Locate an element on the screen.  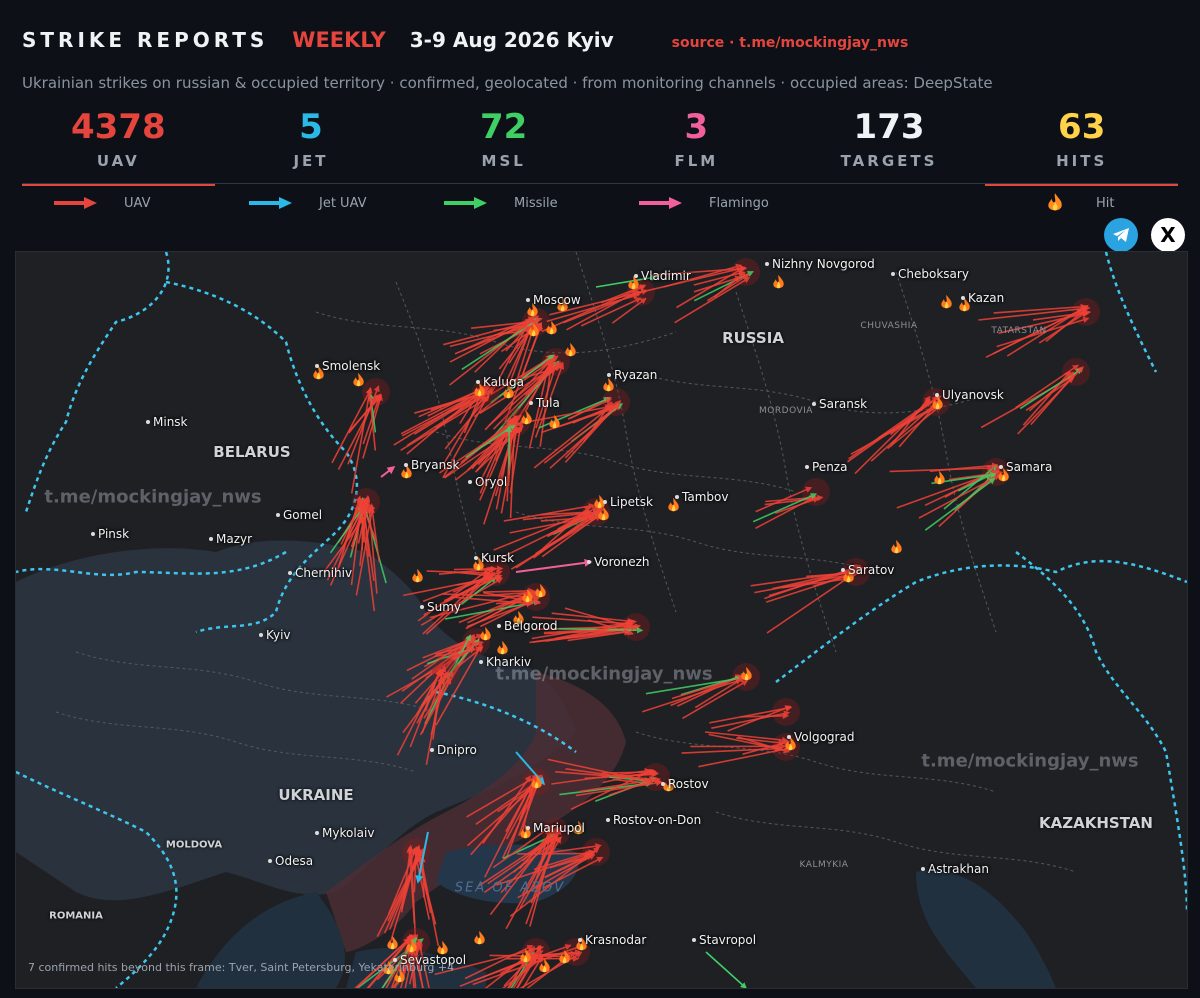
city-label: Lipetsk is located at coordinates (628, 502).